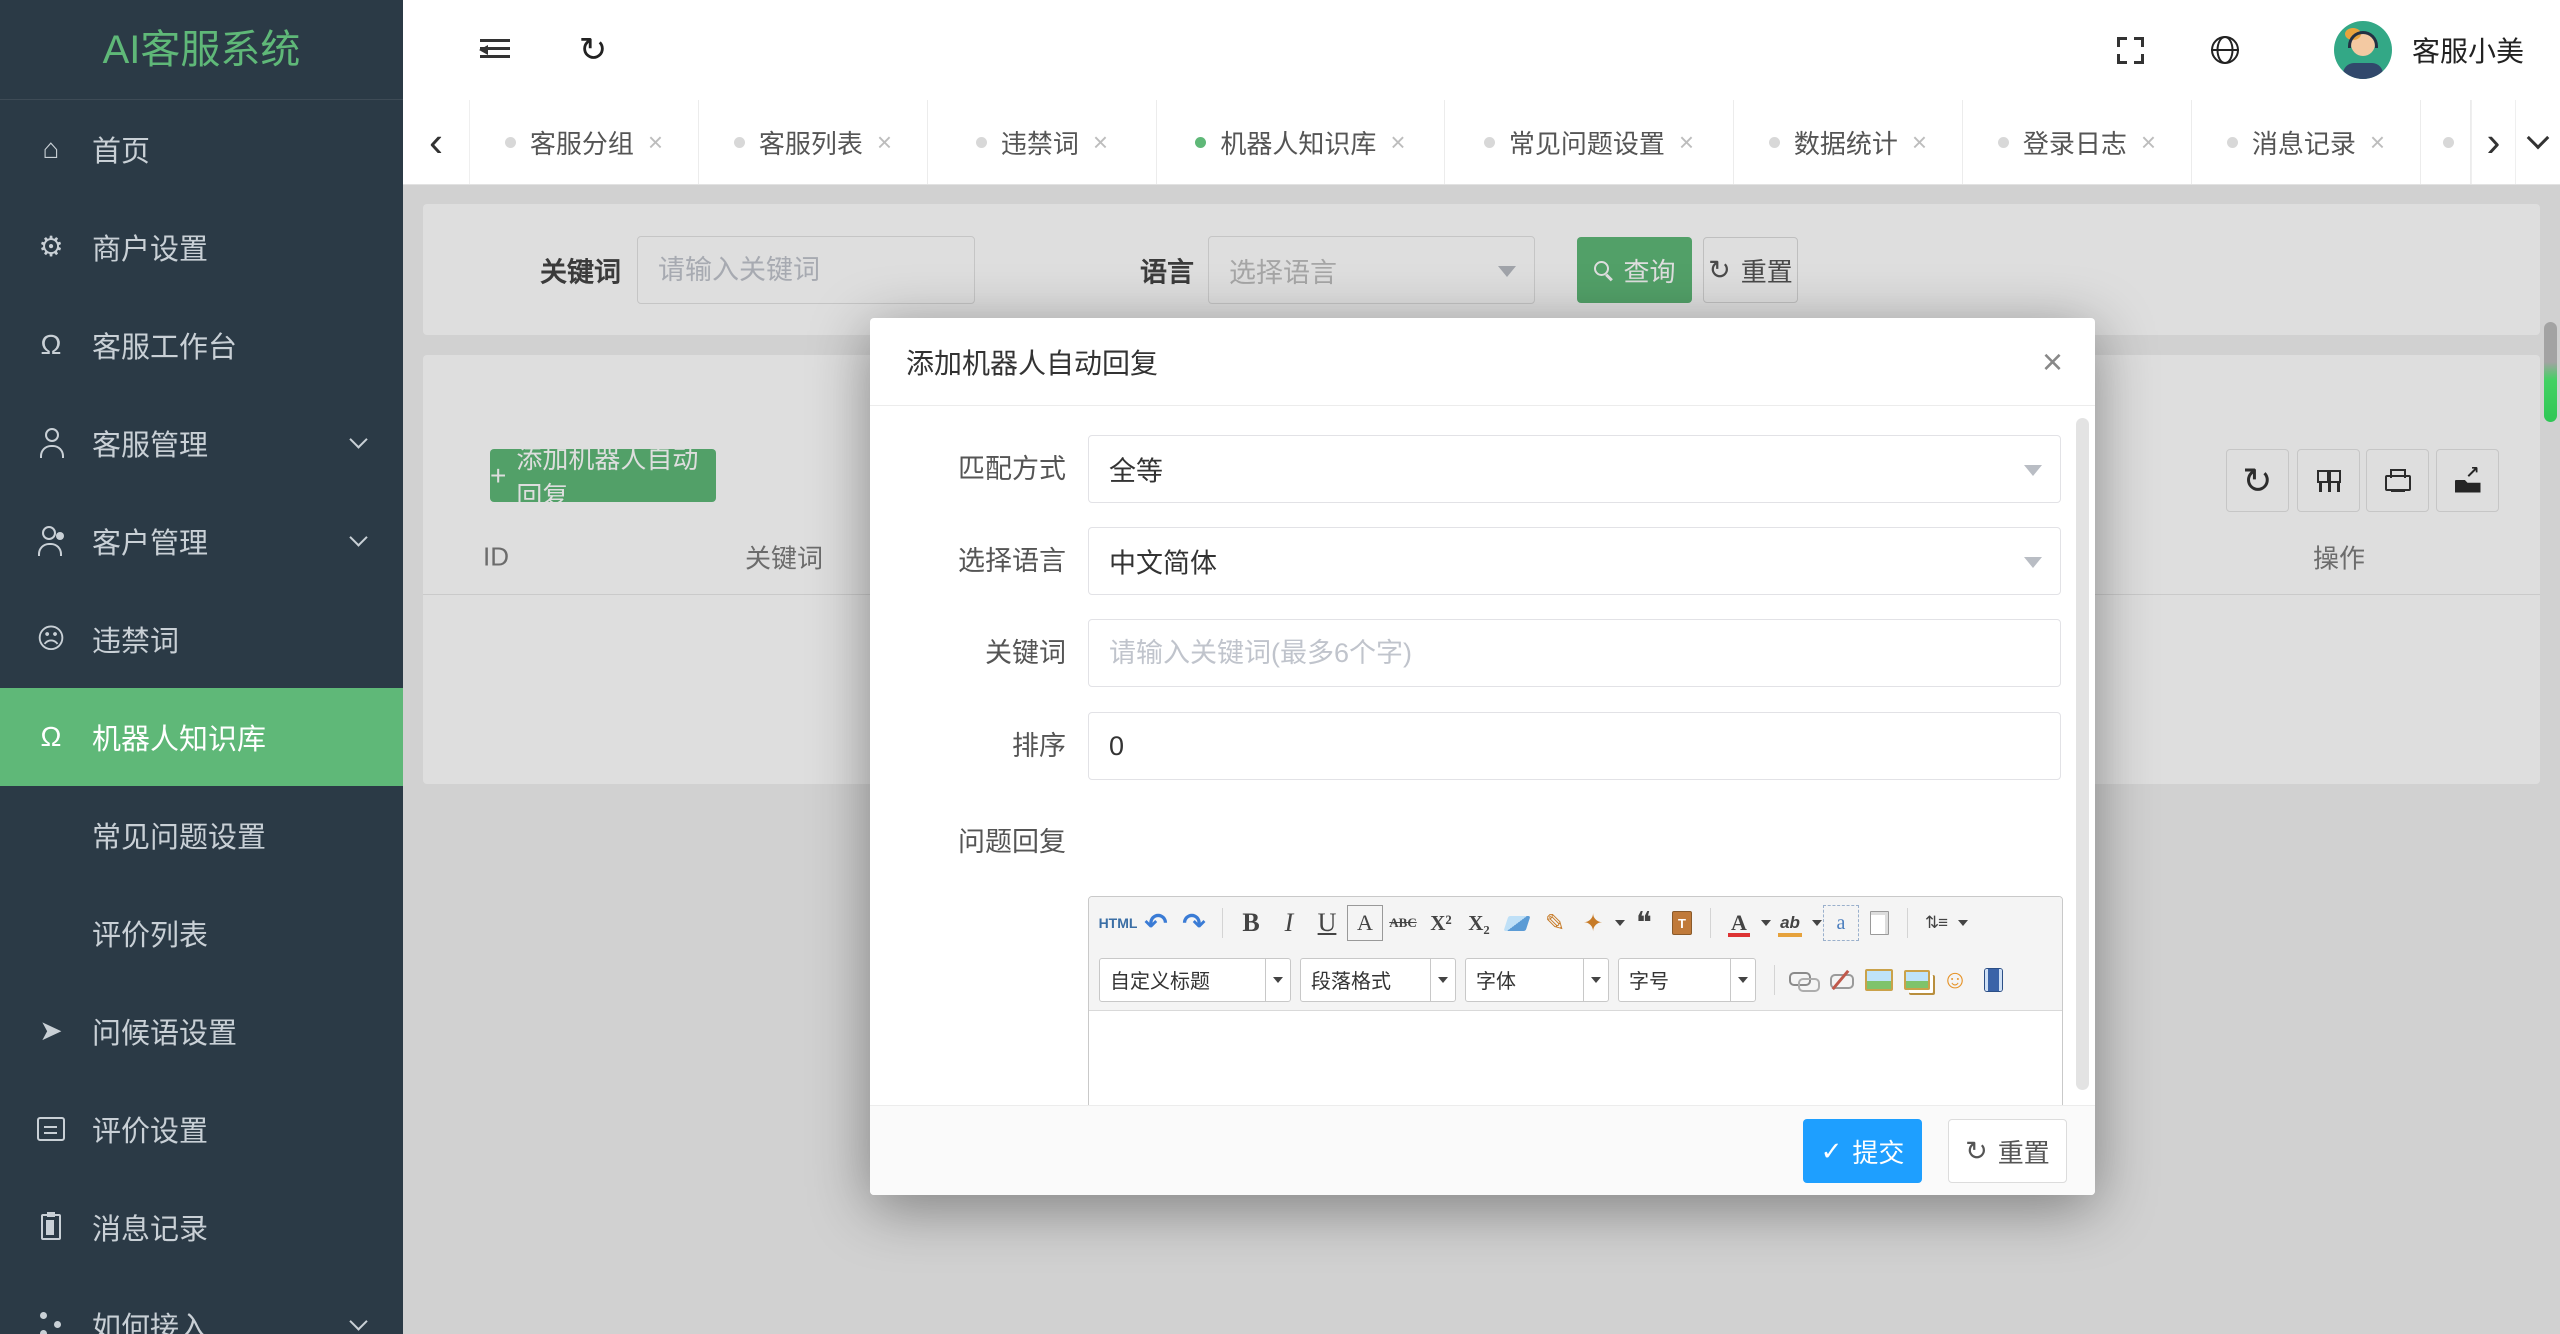  What do you see at coordinates (1917, 980) in the screenshot?
I see `multi-image-button` at bounding box center [1917, 980].